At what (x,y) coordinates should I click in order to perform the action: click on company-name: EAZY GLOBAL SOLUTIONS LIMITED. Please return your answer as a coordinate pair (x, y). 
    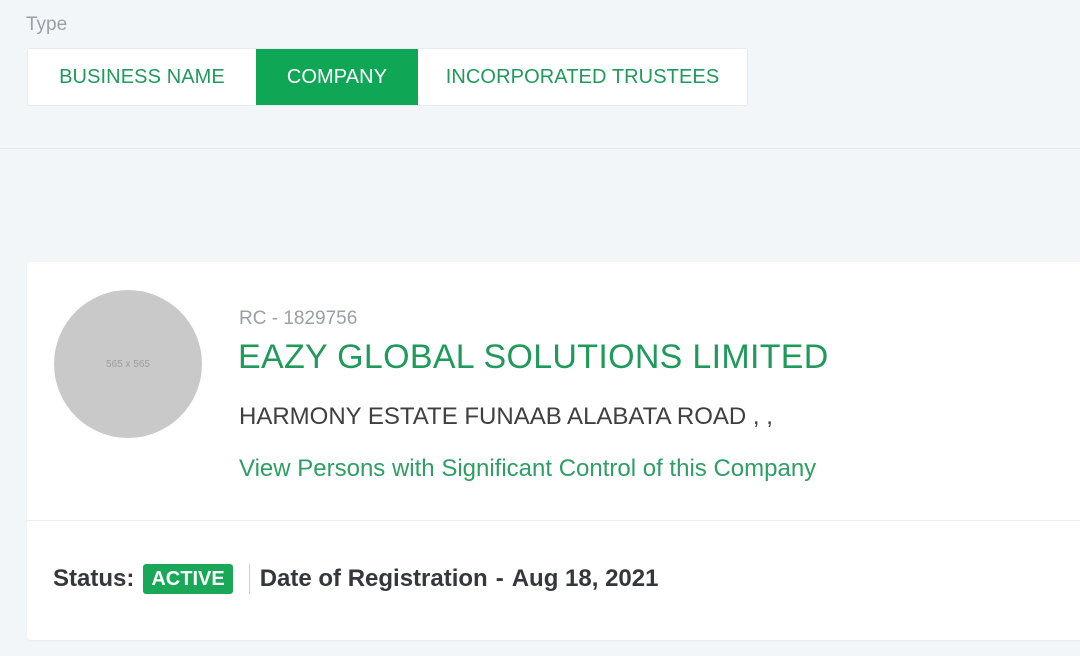
    Looking at the image, I should click on (533, 357).